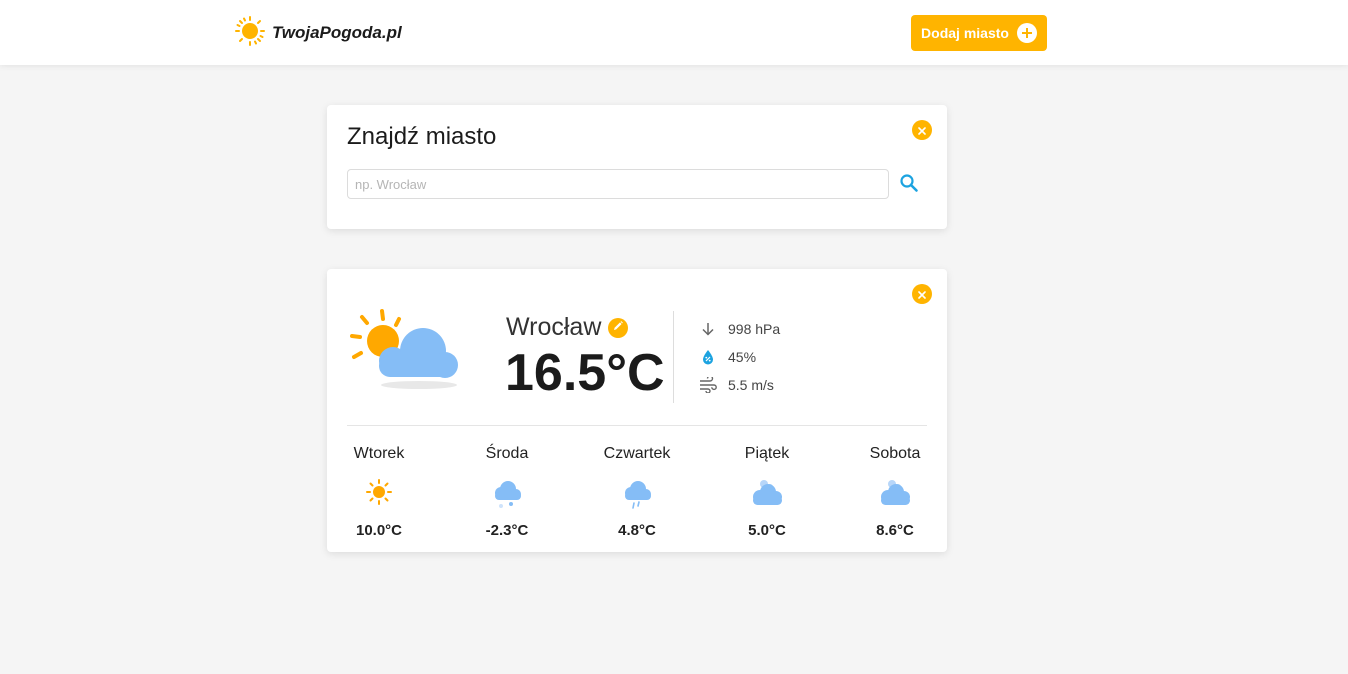 The height and width of the screenshot is (674, 1348). I want to click on edit-city-button, so click(618, 327).